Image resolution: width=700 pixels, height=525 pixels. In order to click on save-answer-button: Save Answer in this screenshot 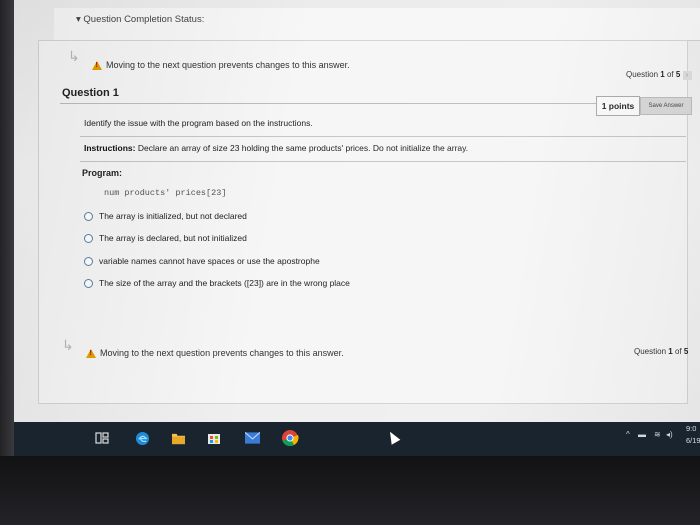, I will do `click(666, 106)`.